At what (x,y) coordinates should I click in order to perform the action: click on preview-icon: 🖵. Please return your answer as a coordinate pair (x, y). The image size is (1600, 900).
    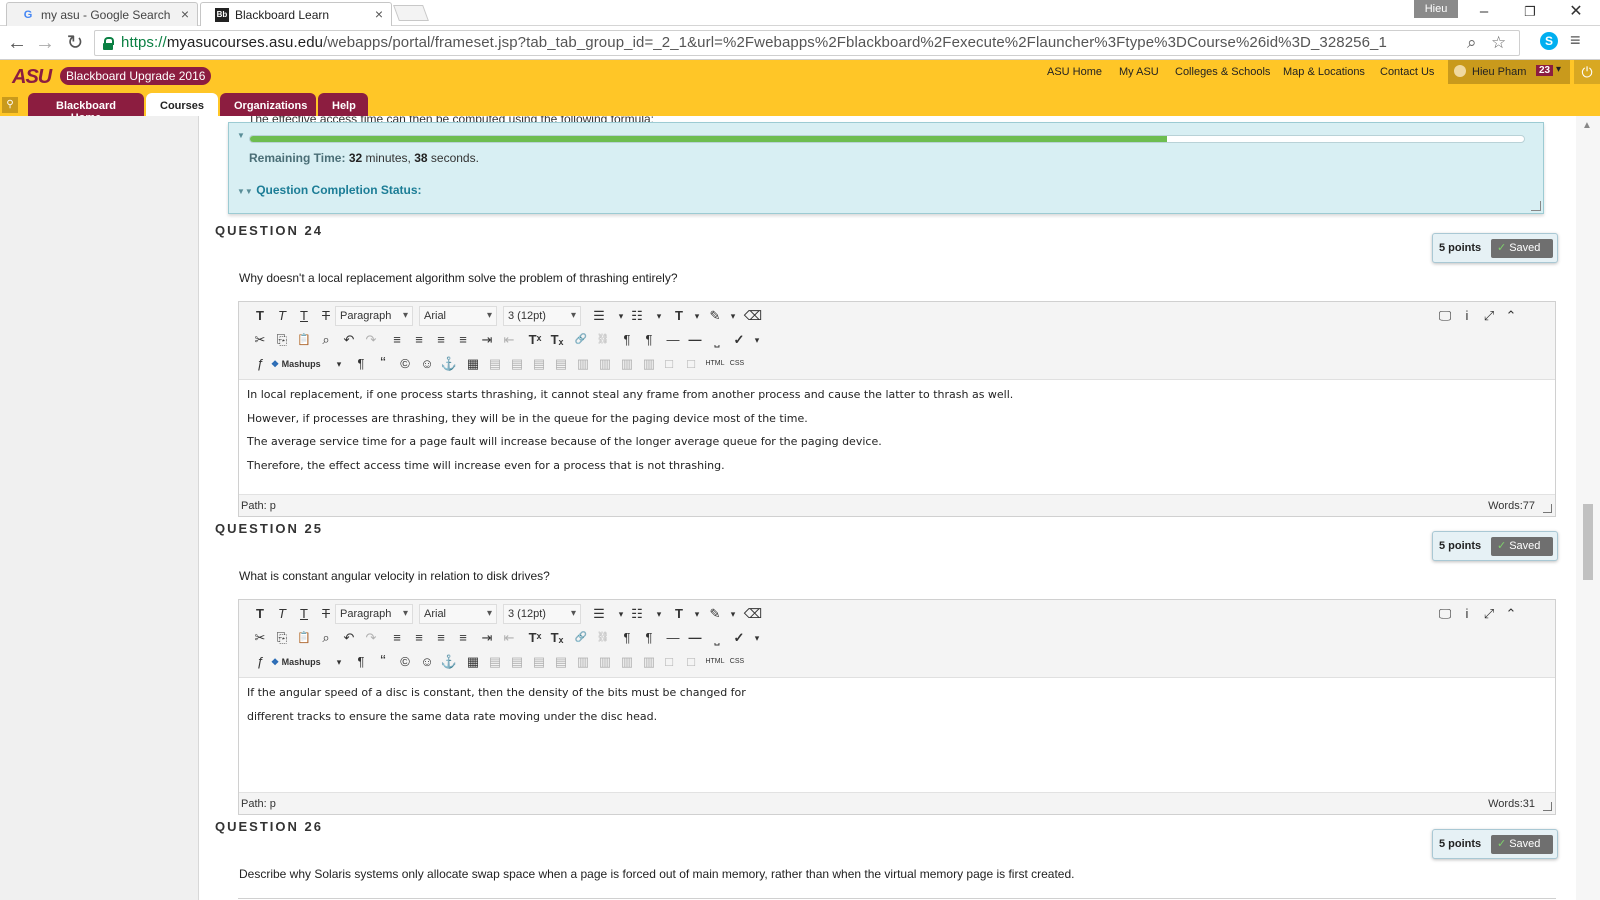
    Looking at the image, I should click on (1445, 614).